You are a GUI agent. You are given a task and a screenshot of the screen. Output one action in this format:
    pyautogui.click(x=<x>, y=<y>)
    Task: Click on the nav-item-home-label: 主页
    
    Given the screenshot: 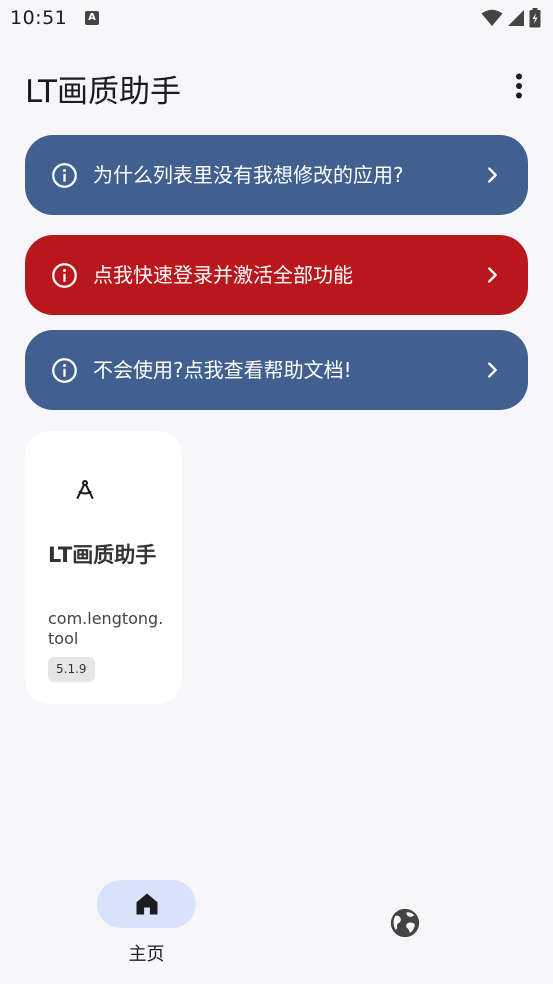 What is the action you would take?
    pyautogui.click(x=146, y=953)
    